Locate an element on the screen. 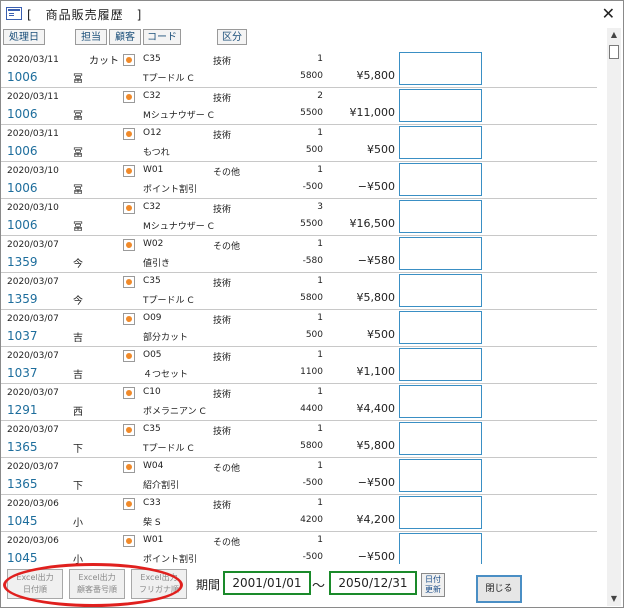 Image resolution: width=624 pixels, height=608 pixels. sort-category-button: 区分 is located at coordinates (232, 37).